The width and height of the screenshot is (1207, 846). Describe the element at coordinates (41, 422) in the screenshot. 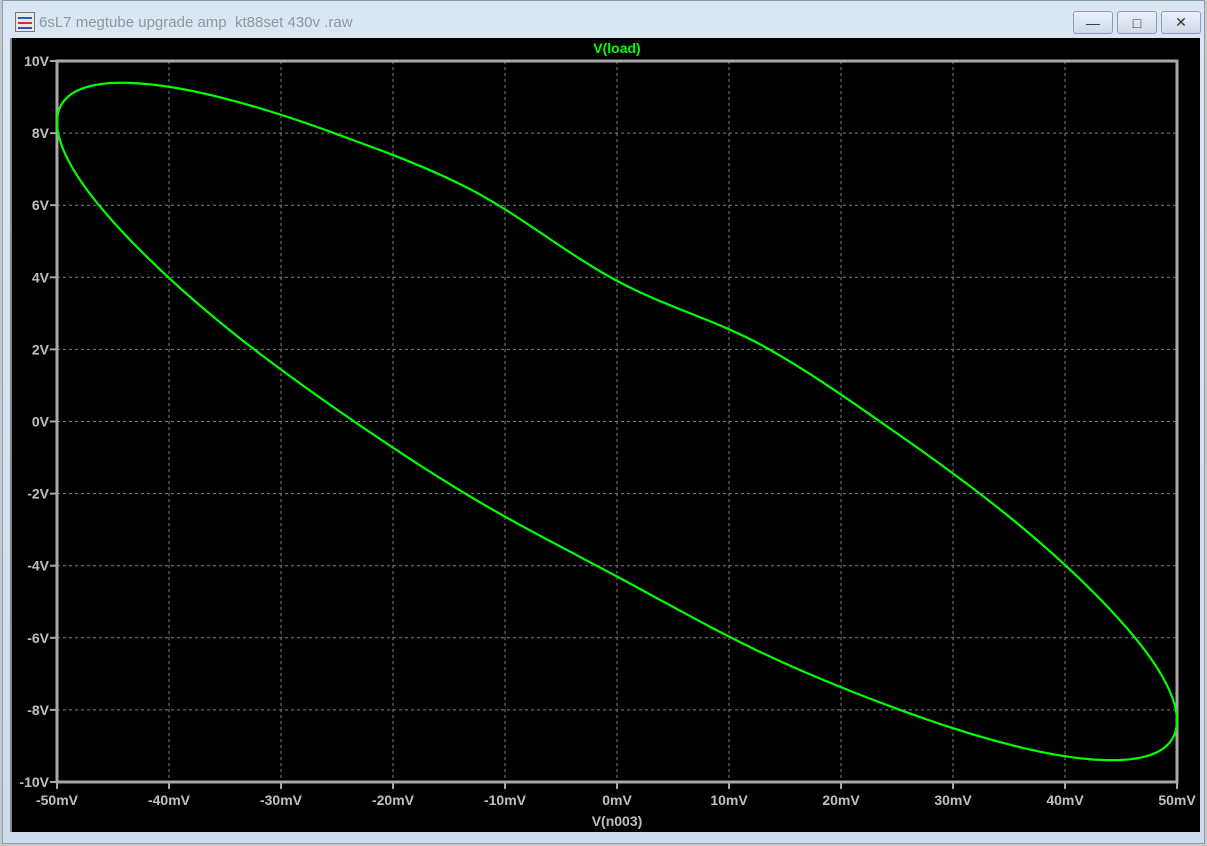

I see `y-tick-label: 0V` at that location.